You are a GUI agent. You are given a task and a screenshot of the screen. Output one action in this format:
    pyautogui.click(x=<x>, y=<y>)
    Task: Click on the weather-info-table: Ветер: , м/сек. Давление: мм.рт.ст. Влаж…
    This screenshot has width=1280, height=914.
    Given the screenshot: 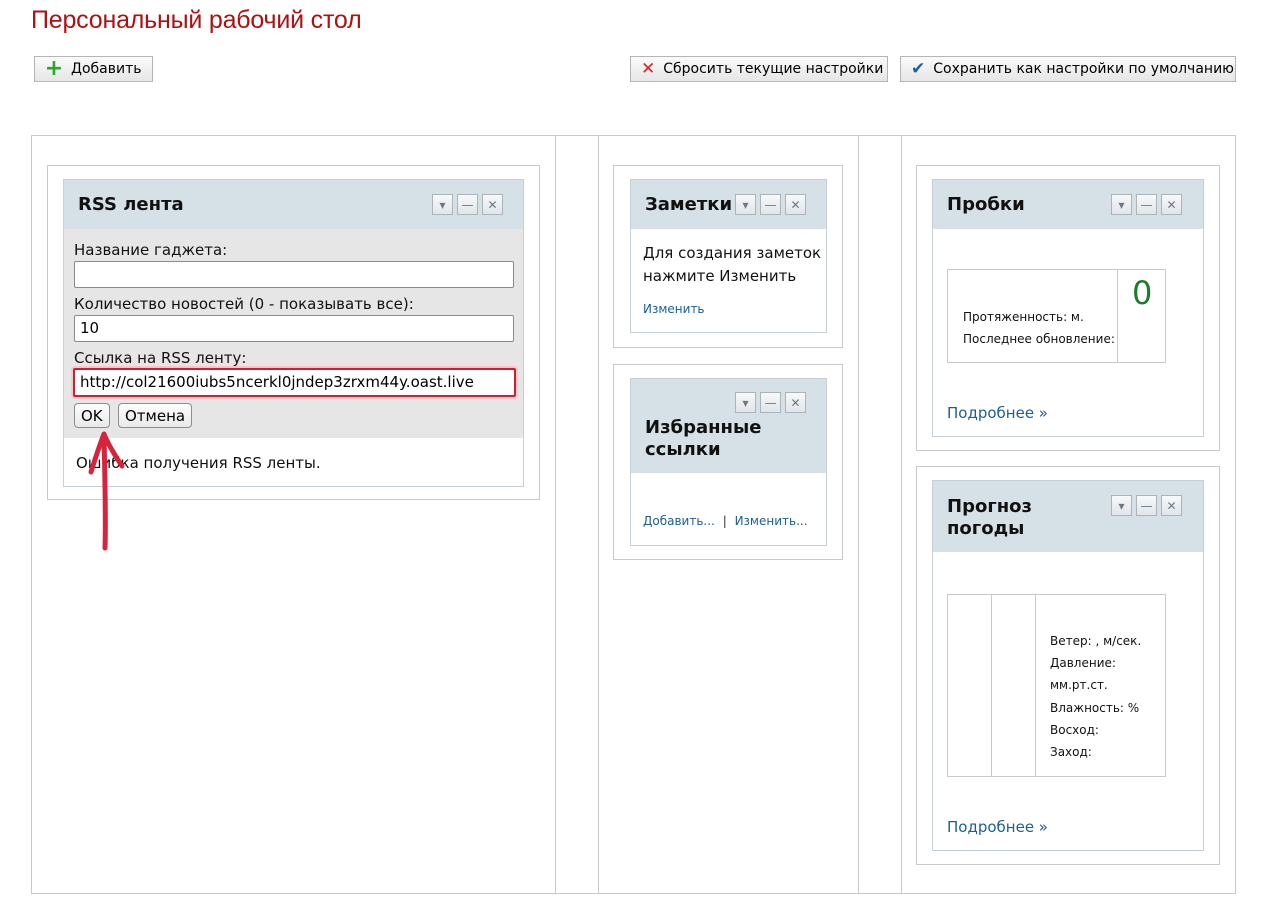 What is the action you would take?
    pyautogui.click(x=1056, y=685)
    